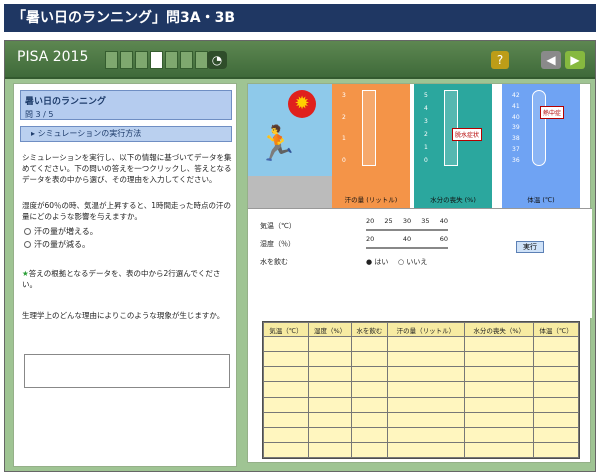 This screenshot has height=475, width=600. I want to click on run-button: 実行, so click(530, 247).